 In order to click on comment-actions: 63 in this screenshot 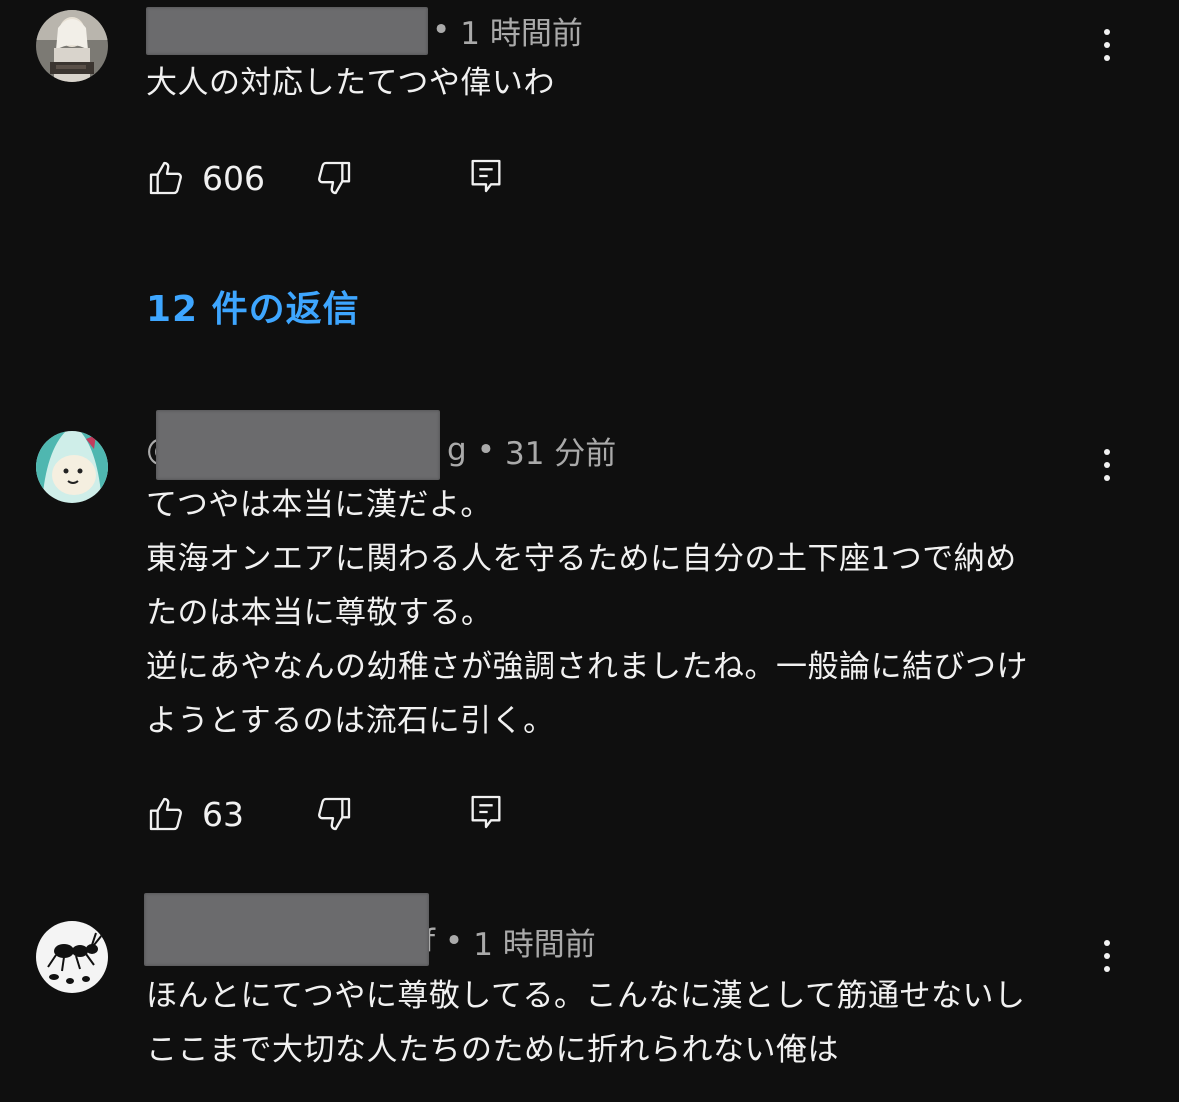, I will do `click(326, 814)`.